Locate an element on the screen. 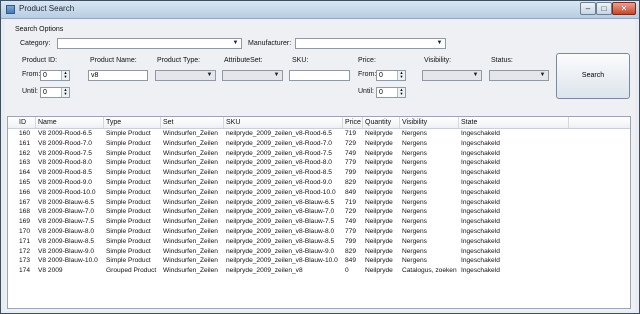  visibility-combo: ▼ is located at coordinates (452, 75).